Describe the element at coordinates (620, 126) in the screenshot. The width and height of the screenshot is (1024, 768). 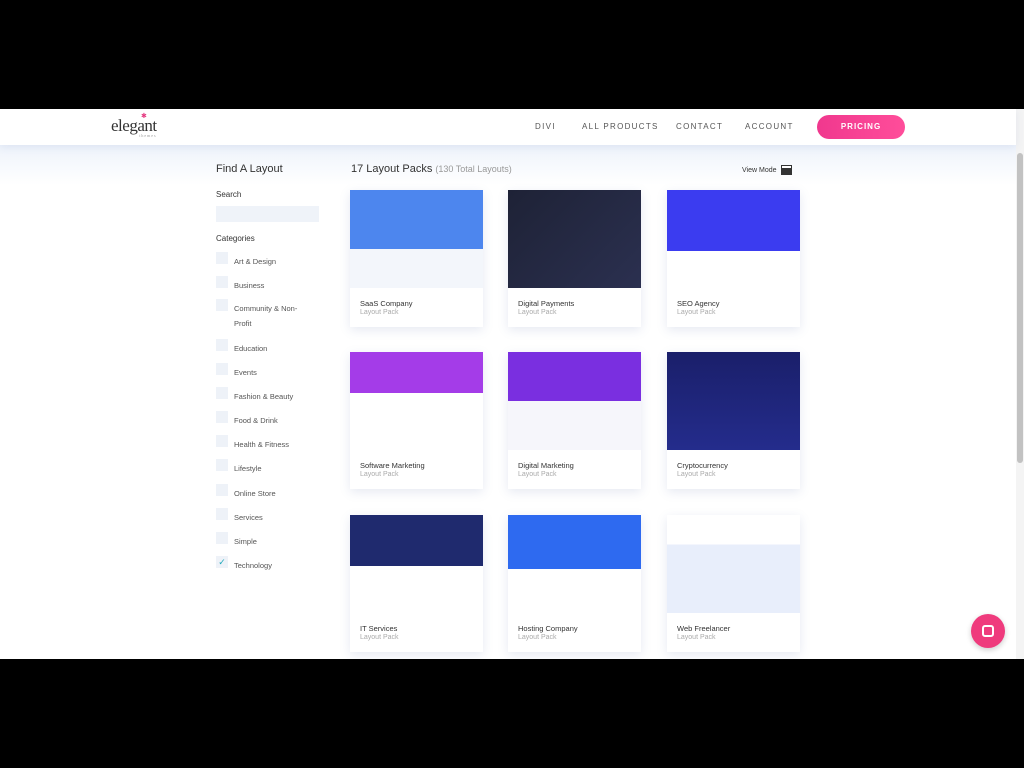
I see `nav-all-products: ALL PRODUCTS` at that location.